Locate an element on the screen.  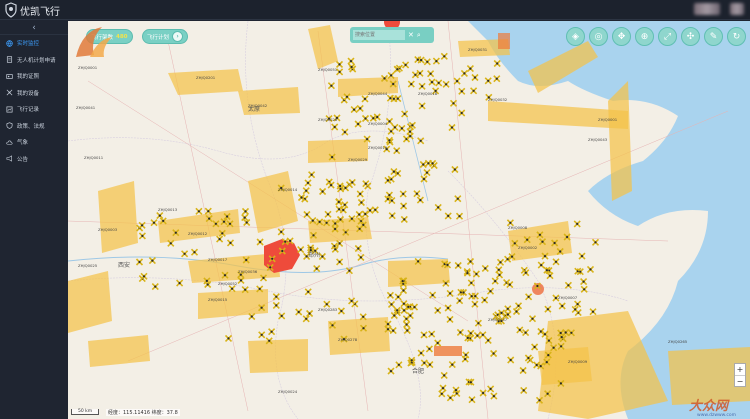
user-area is located at coordinates (719, 9).